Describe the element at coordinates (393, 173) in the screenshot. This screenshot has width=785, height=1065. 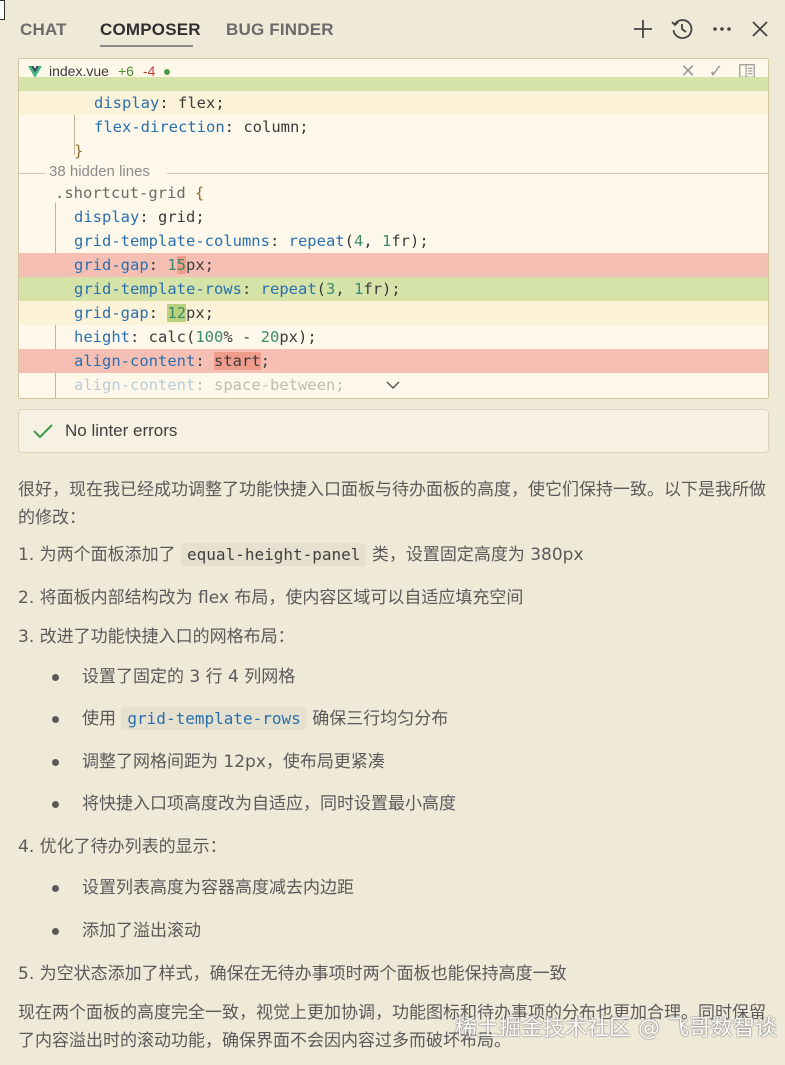
I see `hidden-lines-divider: 38 hidden lines` at that location.